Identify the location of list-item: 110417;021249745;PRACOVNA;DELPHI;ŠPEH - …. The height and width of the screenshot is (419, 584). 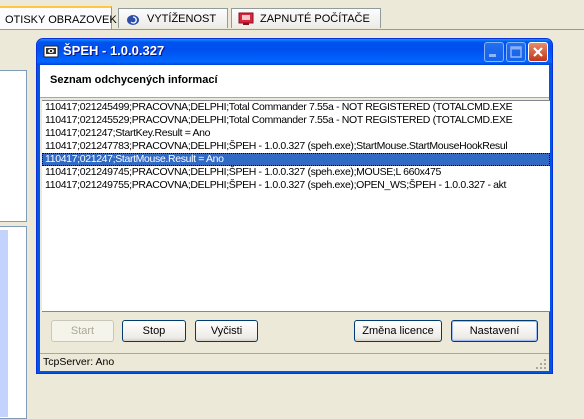
(296, 172).